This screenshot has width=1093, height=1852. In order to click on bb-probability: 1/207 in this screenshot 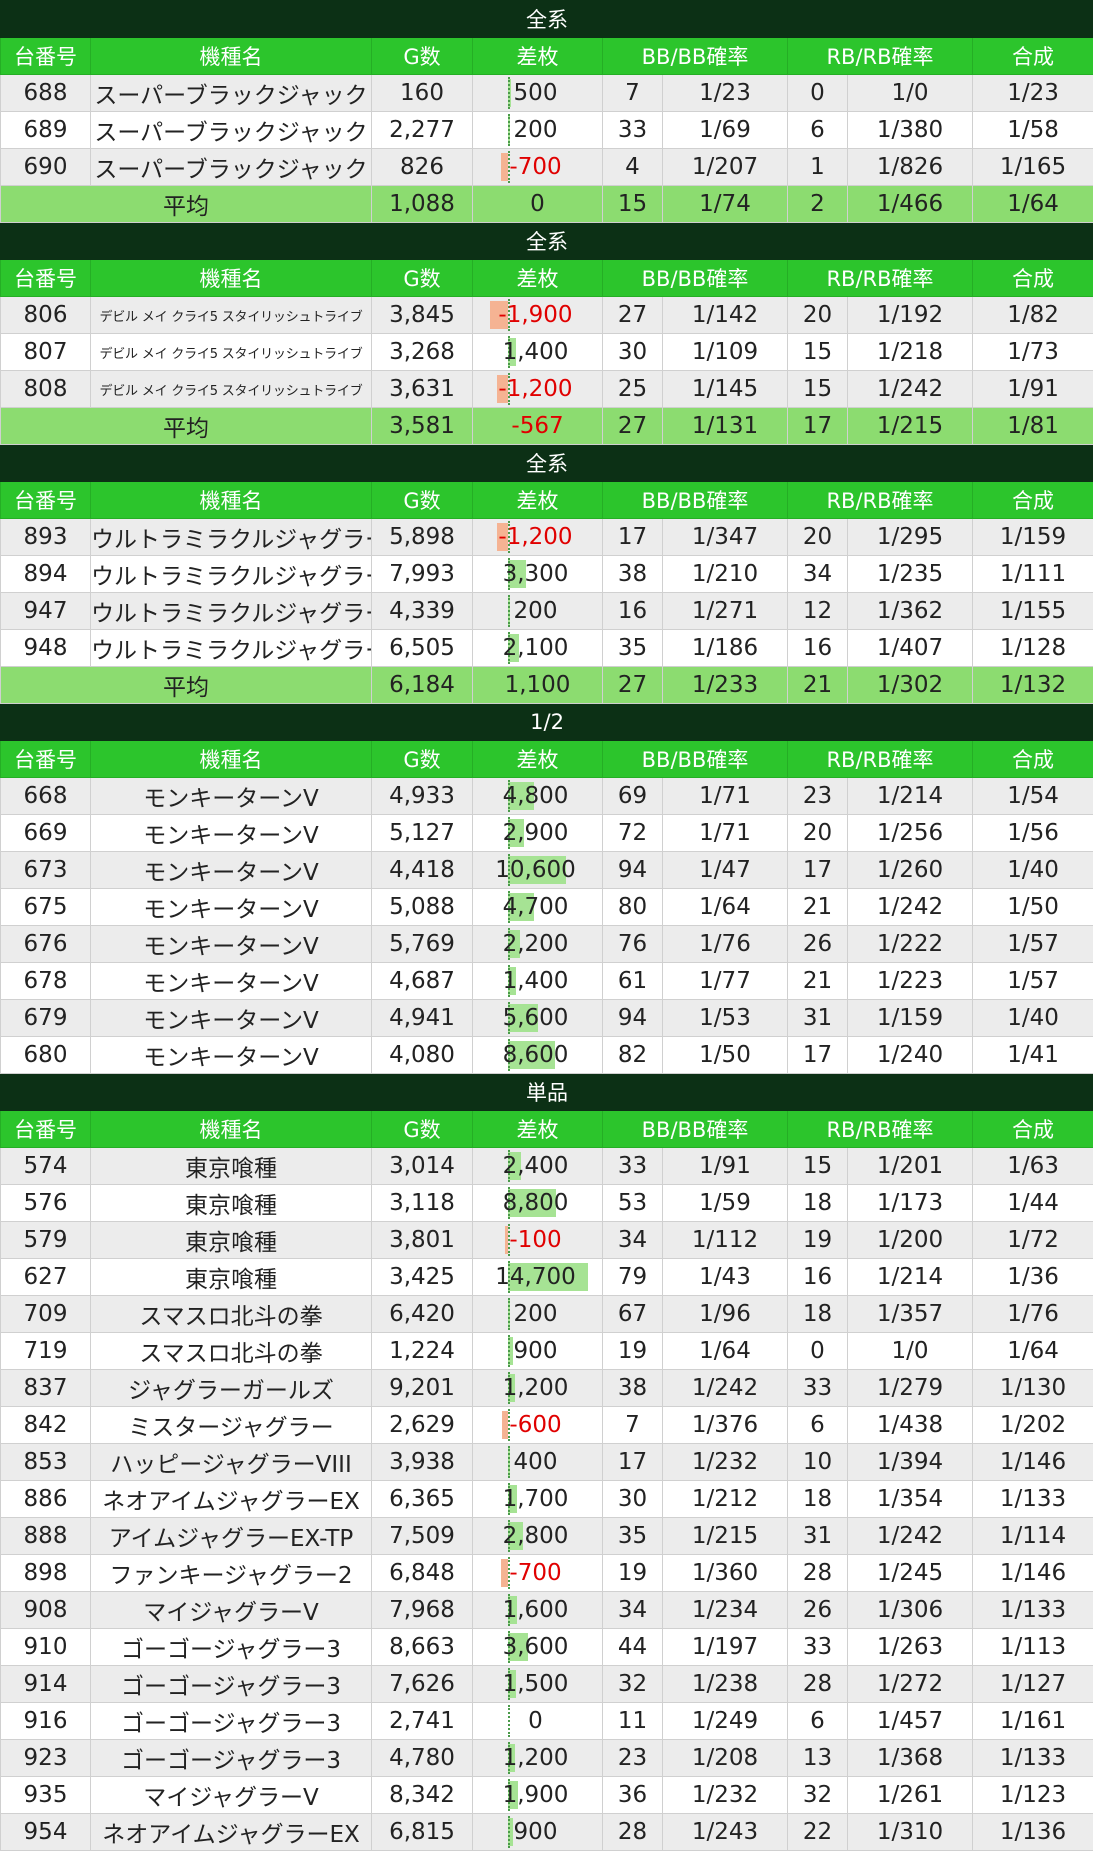, I will do `click(725, 167)`.